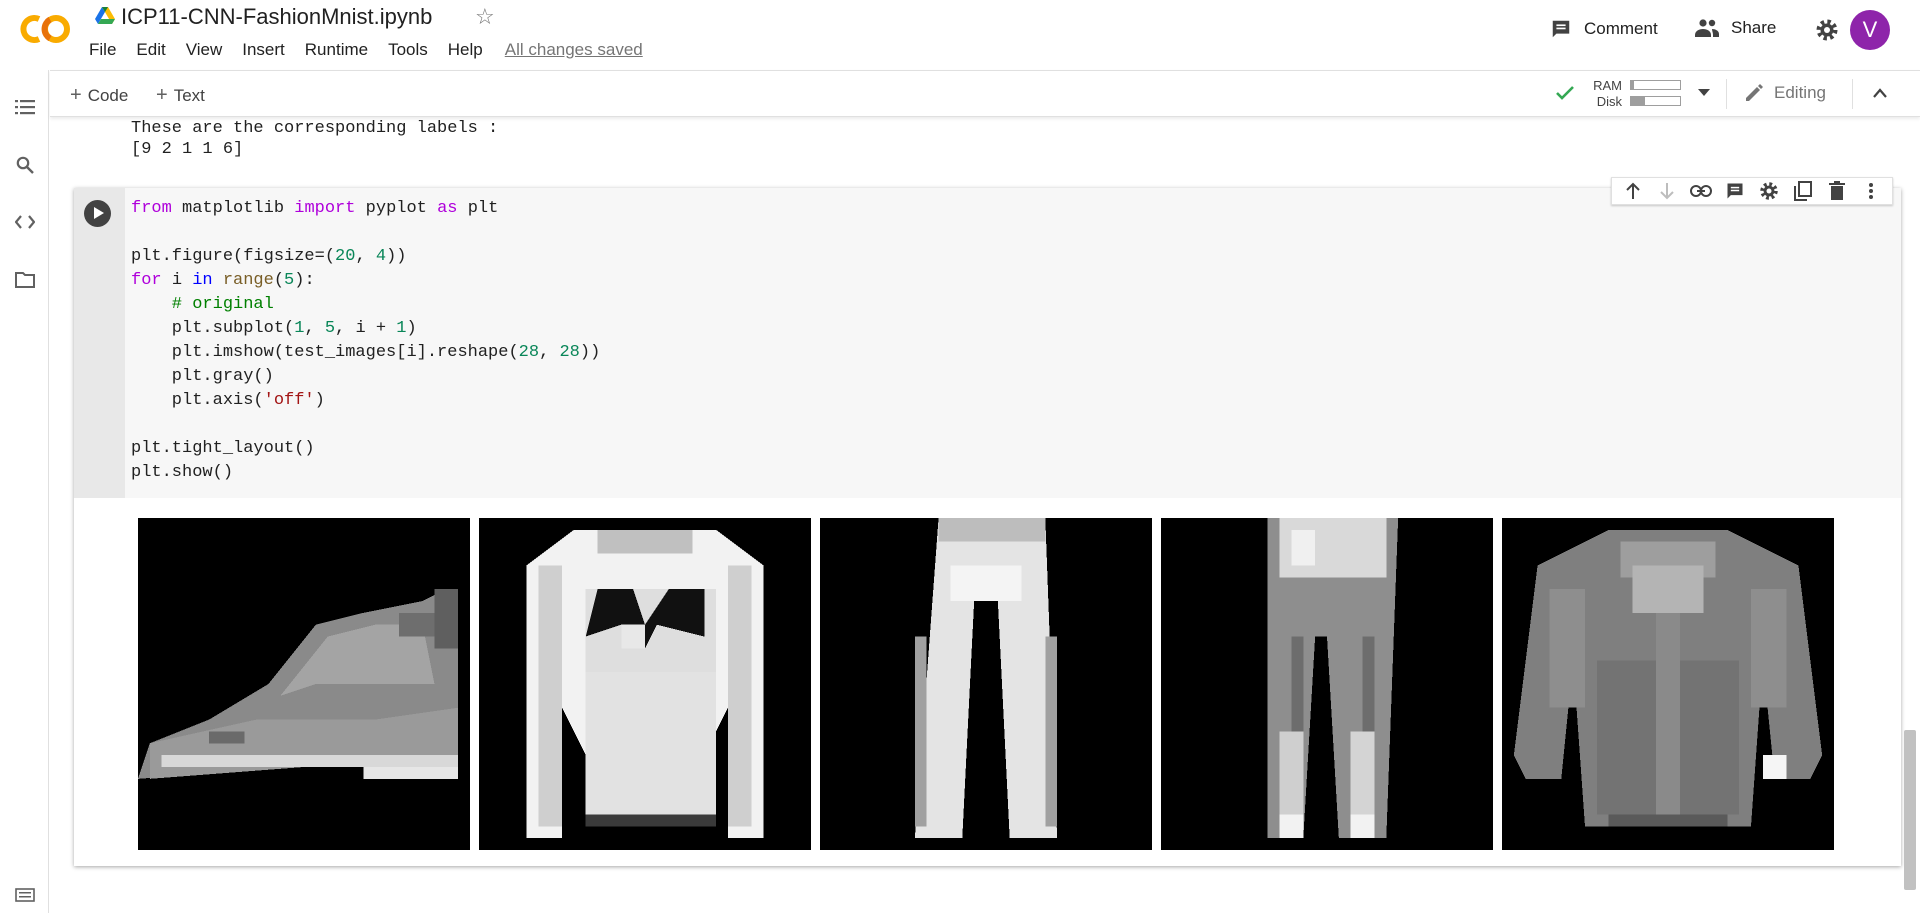  I want to click on star-icon: ☆, so click(485, 17).